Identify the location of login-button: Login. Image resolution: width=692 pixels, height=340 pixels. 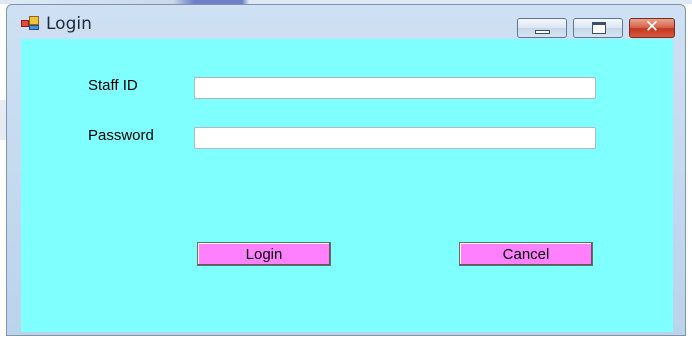
(264, 254).